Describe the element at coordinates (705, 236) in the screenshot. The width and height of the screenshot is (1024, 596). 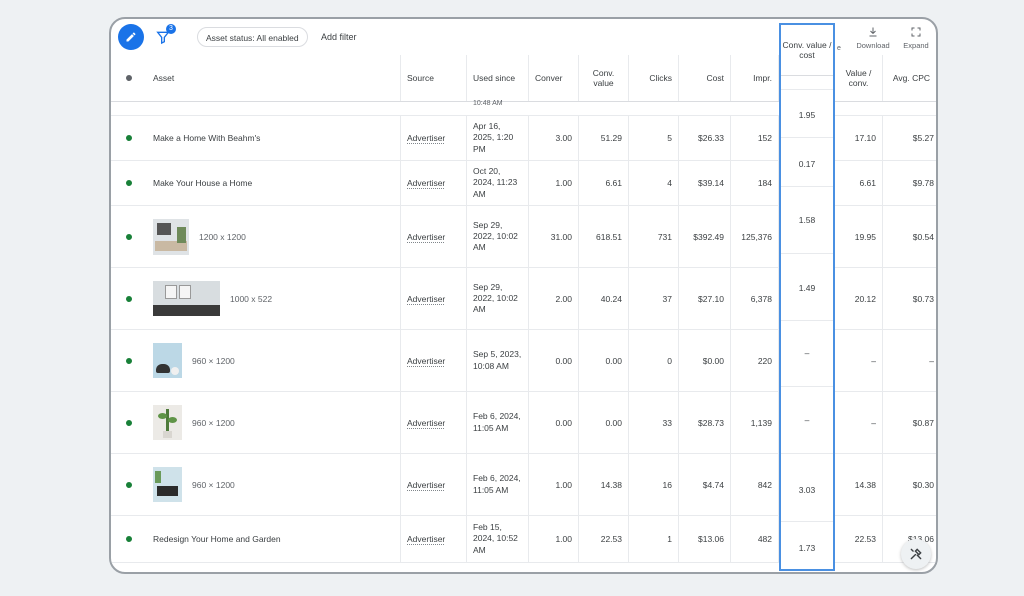
I see `cost-value: $392.49` at that location.